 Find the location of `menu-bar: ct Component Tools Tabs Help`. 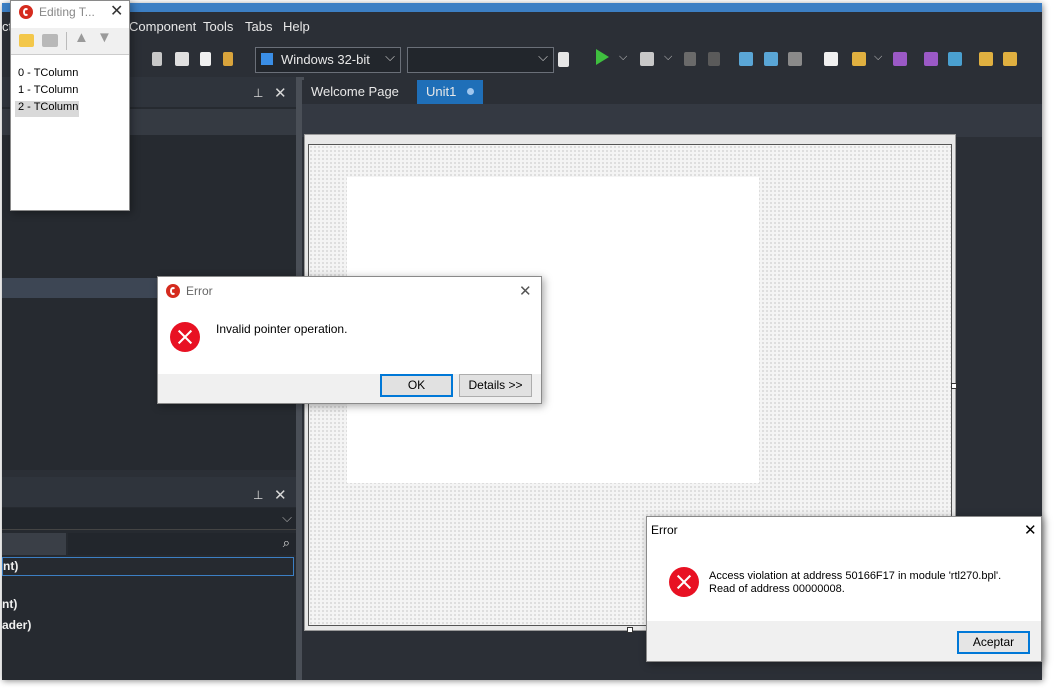

menu-bar: ct Component Tools Tabs Help is located at coordinates (522, 27).